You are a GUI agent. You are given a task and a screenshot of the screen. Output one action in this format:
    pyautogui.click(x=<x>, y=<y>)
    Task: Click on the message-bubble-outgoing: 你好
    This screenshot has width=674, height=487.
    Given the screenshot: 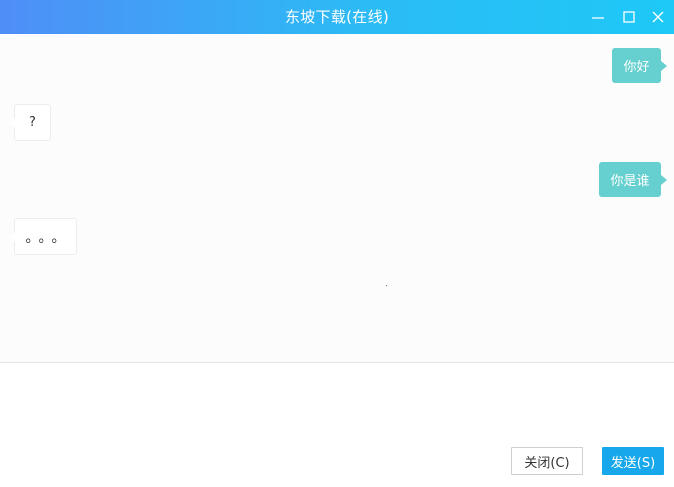 What is the action you would take?
    pyautogui.click(x=639, y=65)
    